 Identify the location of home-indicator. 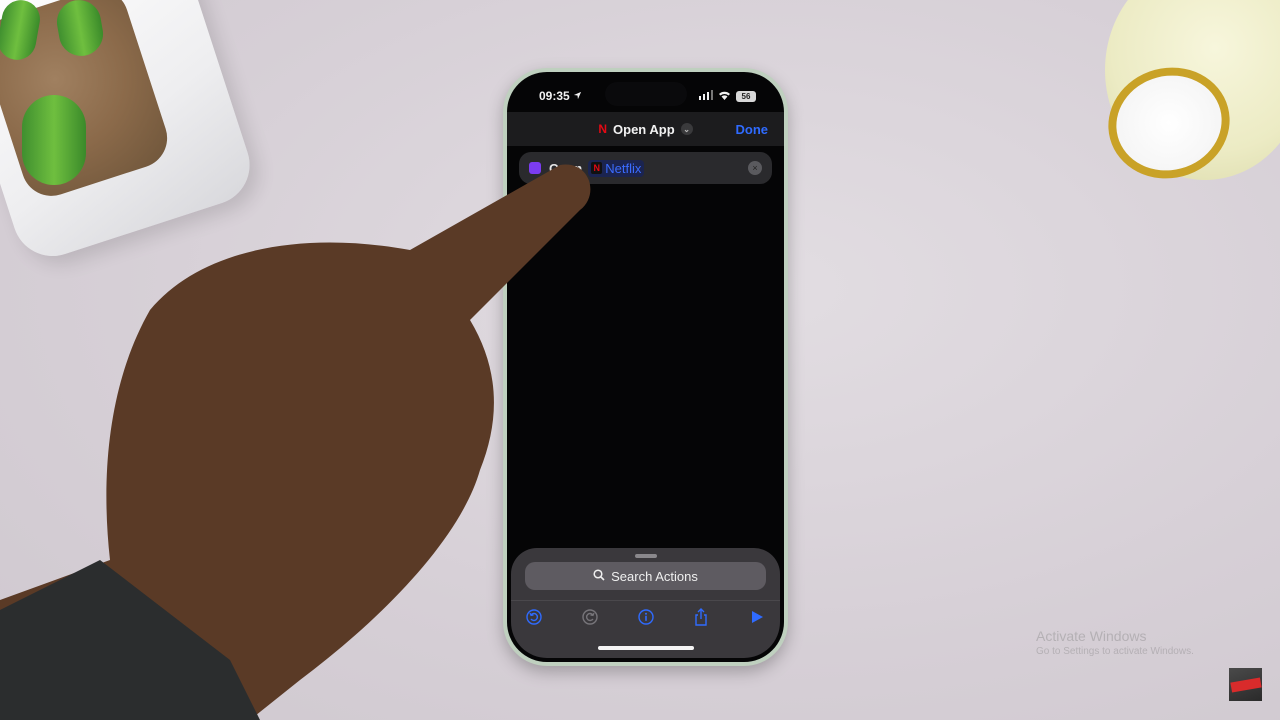
(645, 648).